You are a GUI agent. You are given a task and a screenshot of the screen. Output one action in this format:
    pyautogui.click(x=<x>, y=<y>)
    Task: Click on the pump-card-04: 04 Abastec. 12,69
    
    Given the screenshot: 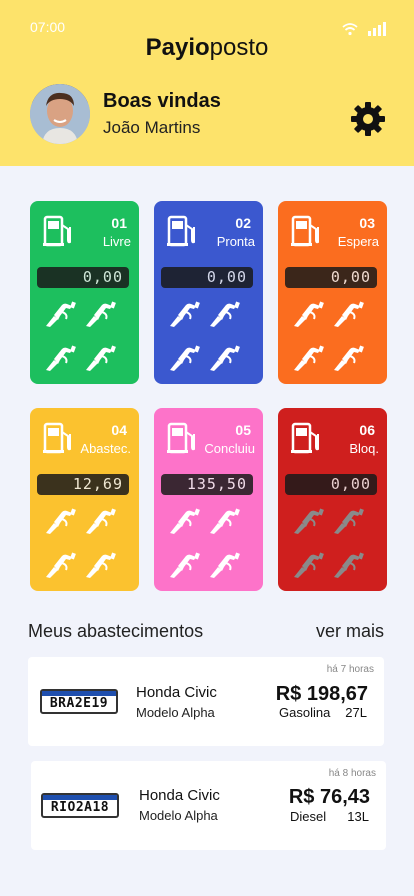 What is the action you would take?
    pyautogui.click(x=84, y=499)
    